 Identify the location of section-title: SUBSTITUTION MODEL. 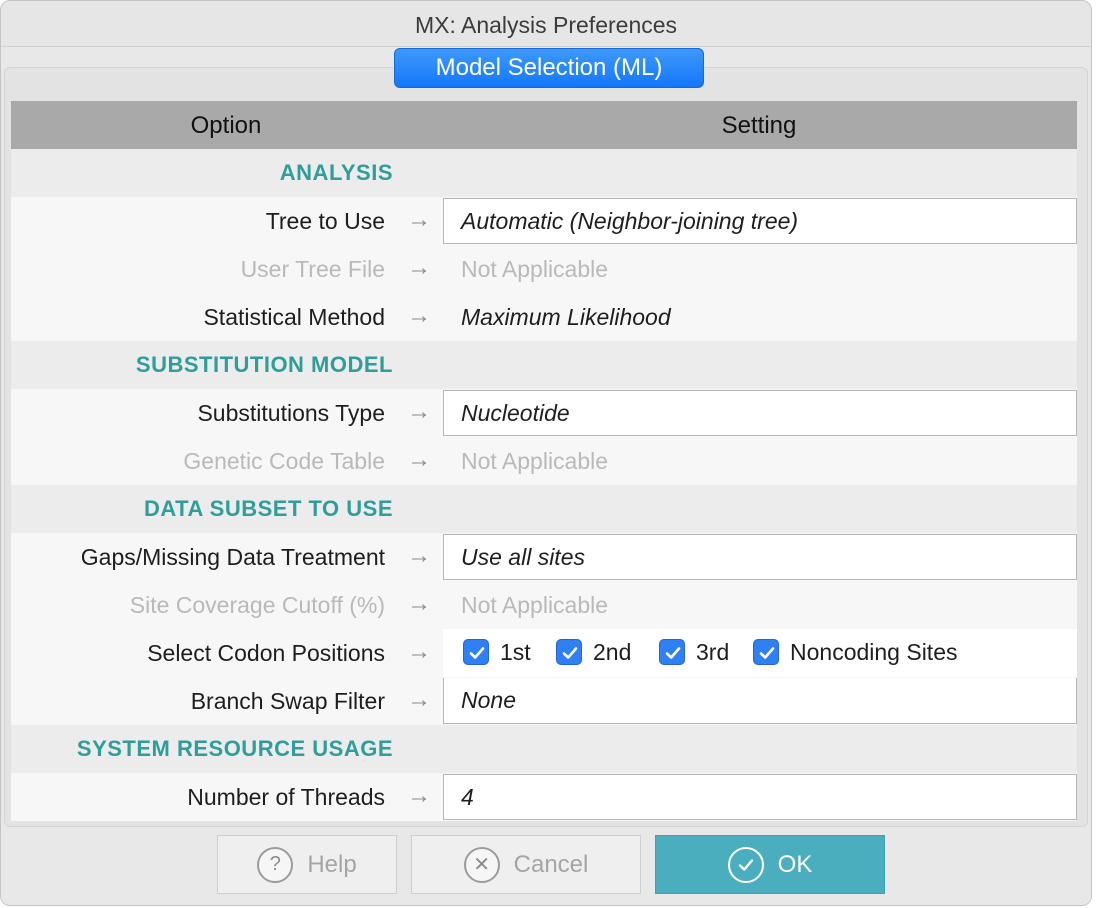
(264, 364).